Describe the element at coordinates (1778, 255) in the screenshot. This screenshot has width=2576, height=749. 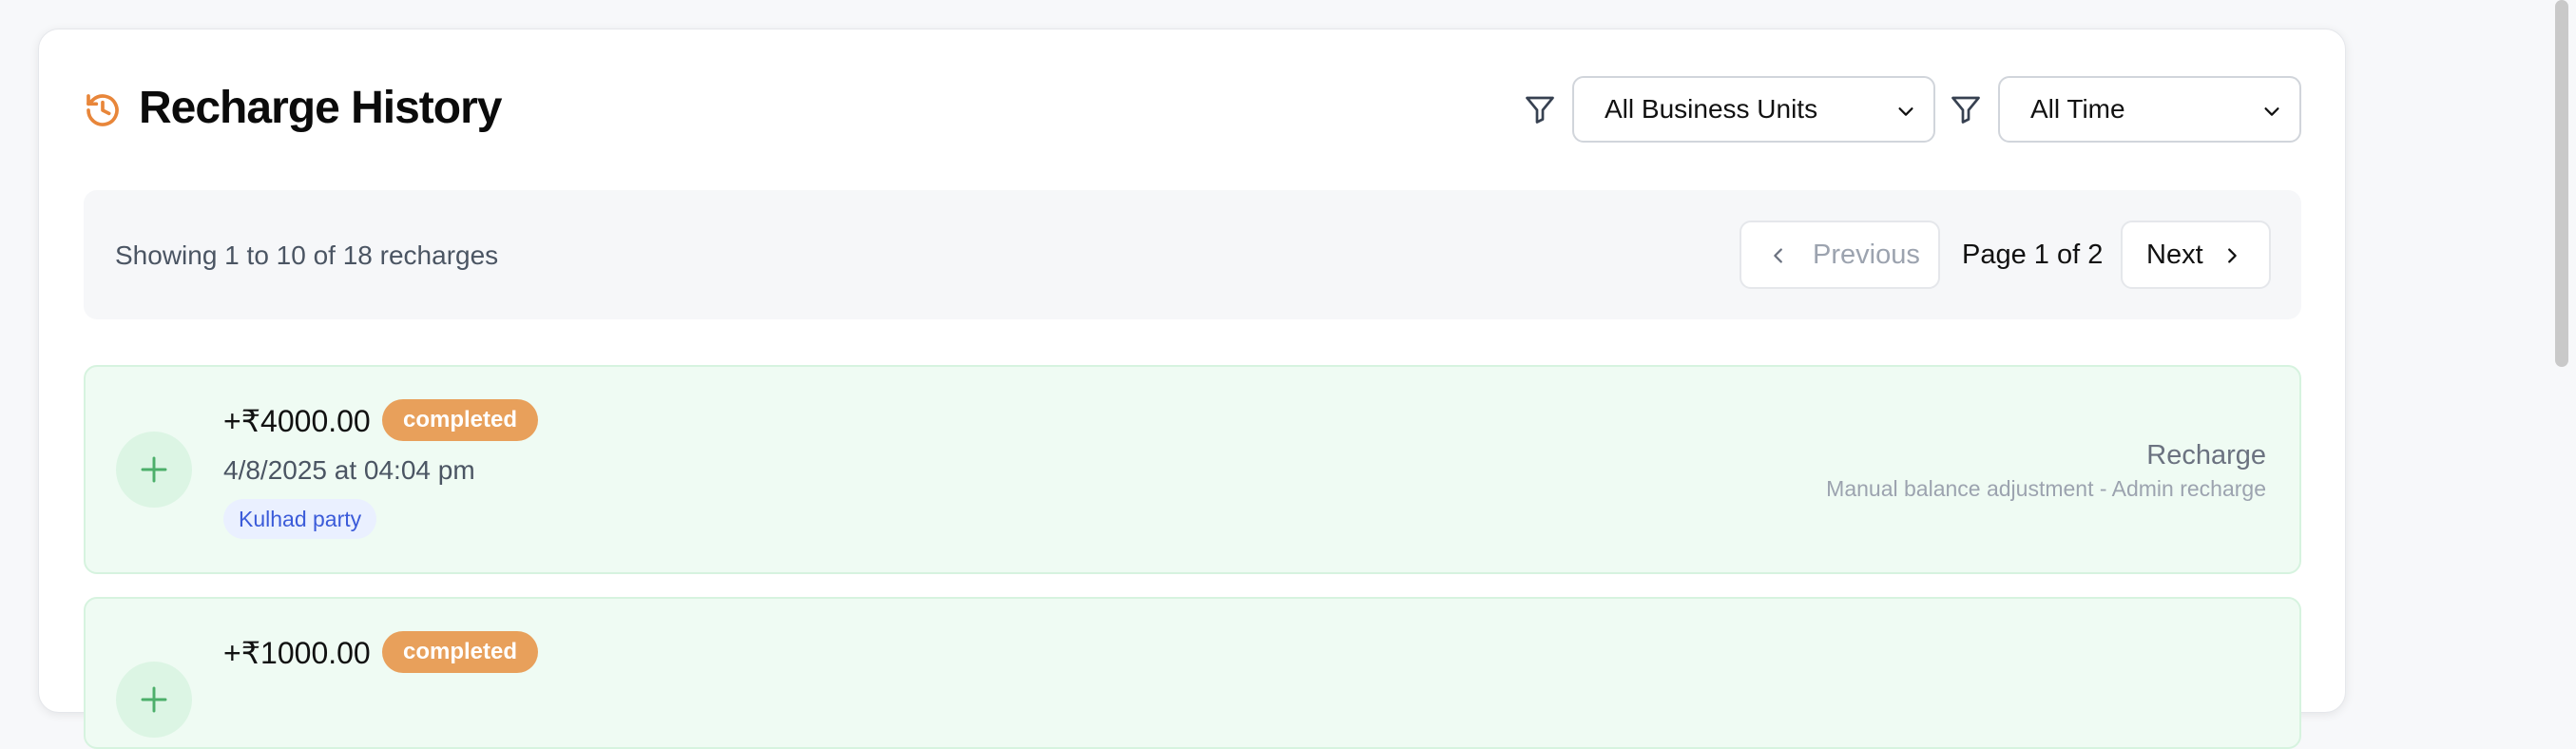
I see `chevron-left-icon` at that location.